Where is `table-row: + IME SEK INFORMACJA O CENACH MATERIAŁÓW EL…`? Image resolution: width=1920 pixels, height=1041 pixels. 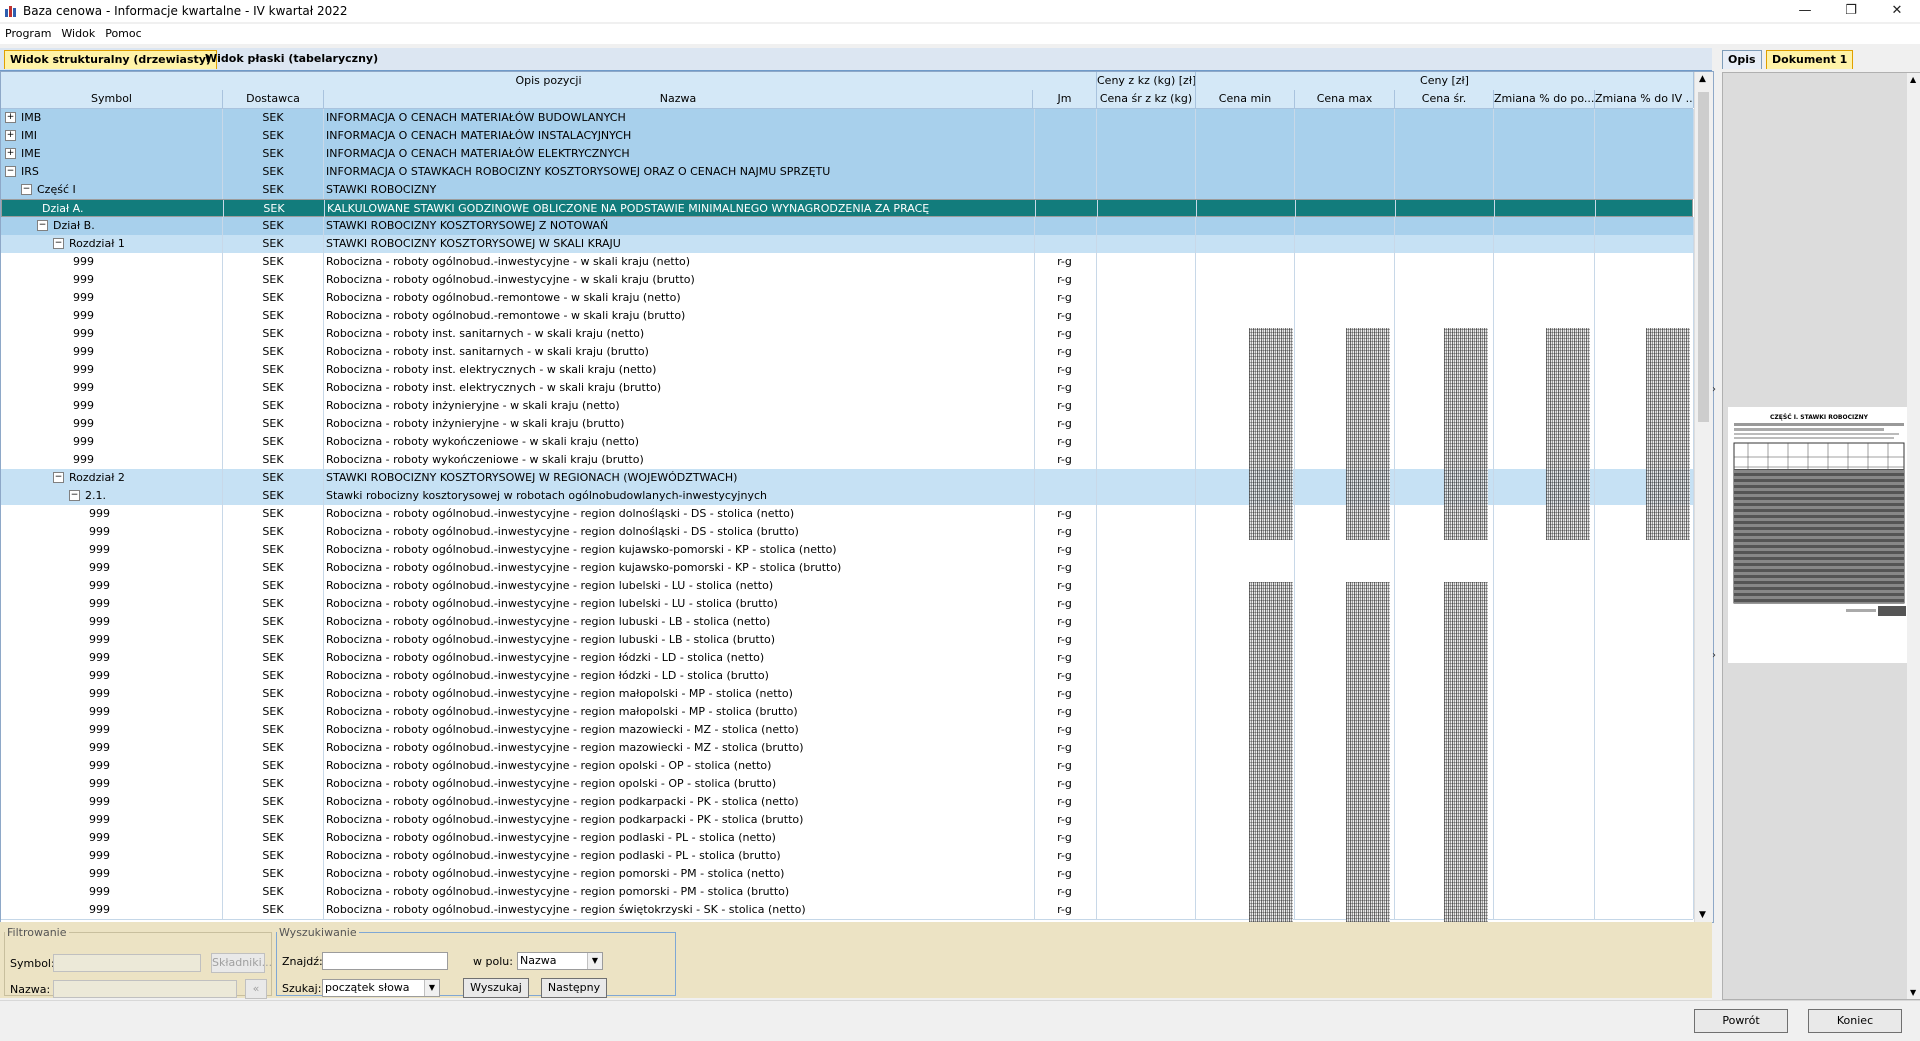 table-row: + IME SEK INFORMACJA O CENACH MATERIAŁÓW EL… is located at coordinates (847, 154).